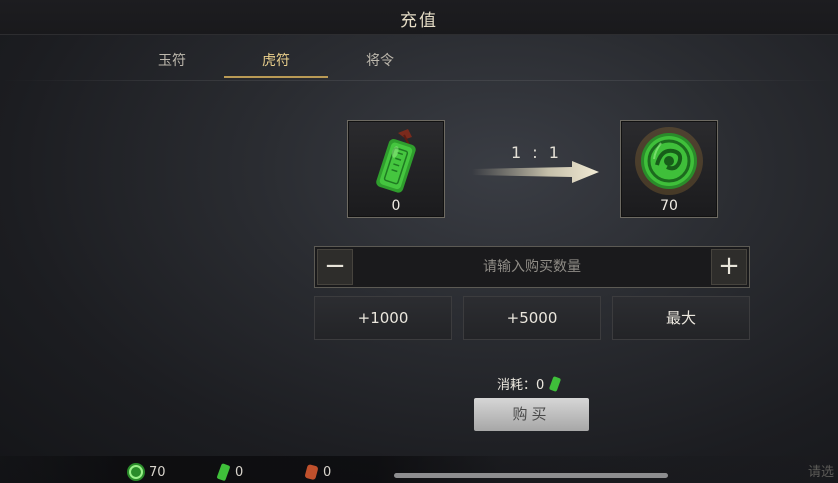 This screenshot has width=838, height=483. I want to click on red-tally-icon, so click(311, 472).